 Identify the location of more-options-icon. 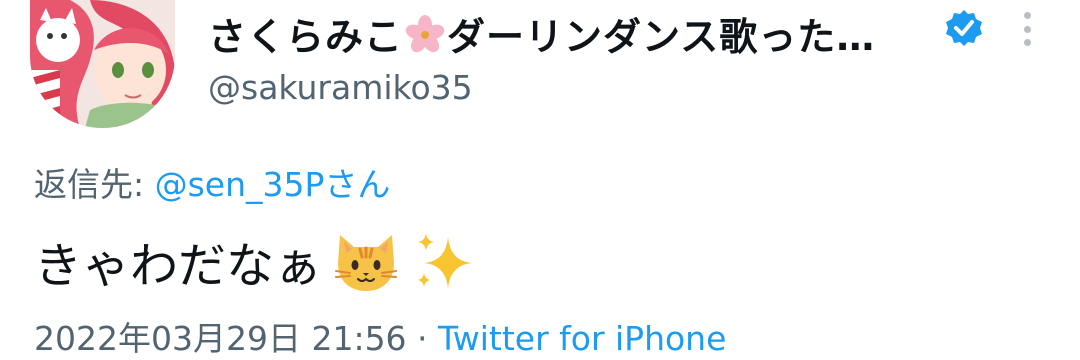
(1027, 29).